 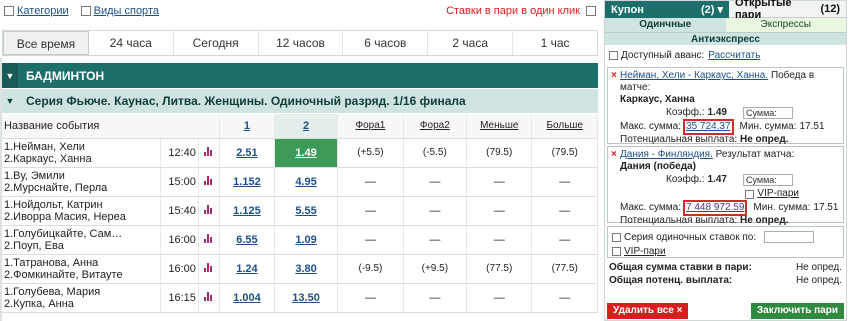 What do you see at coordinates (614, 155) in the screenshot?
I see `close-icon: ×` at bounding box center [614, 155].